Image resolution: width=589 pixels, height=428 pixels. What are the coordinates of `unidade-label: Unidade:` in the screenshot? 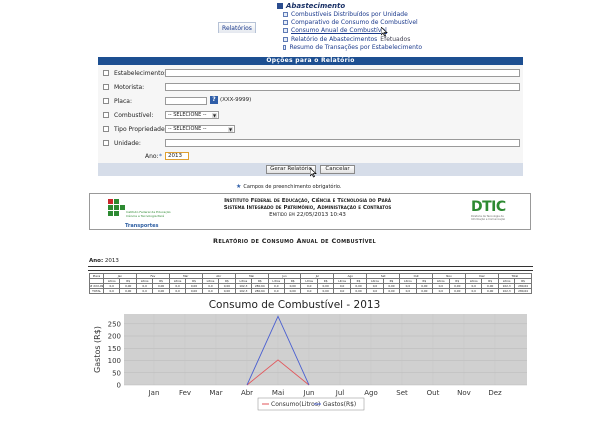 It's located at (127, 143).